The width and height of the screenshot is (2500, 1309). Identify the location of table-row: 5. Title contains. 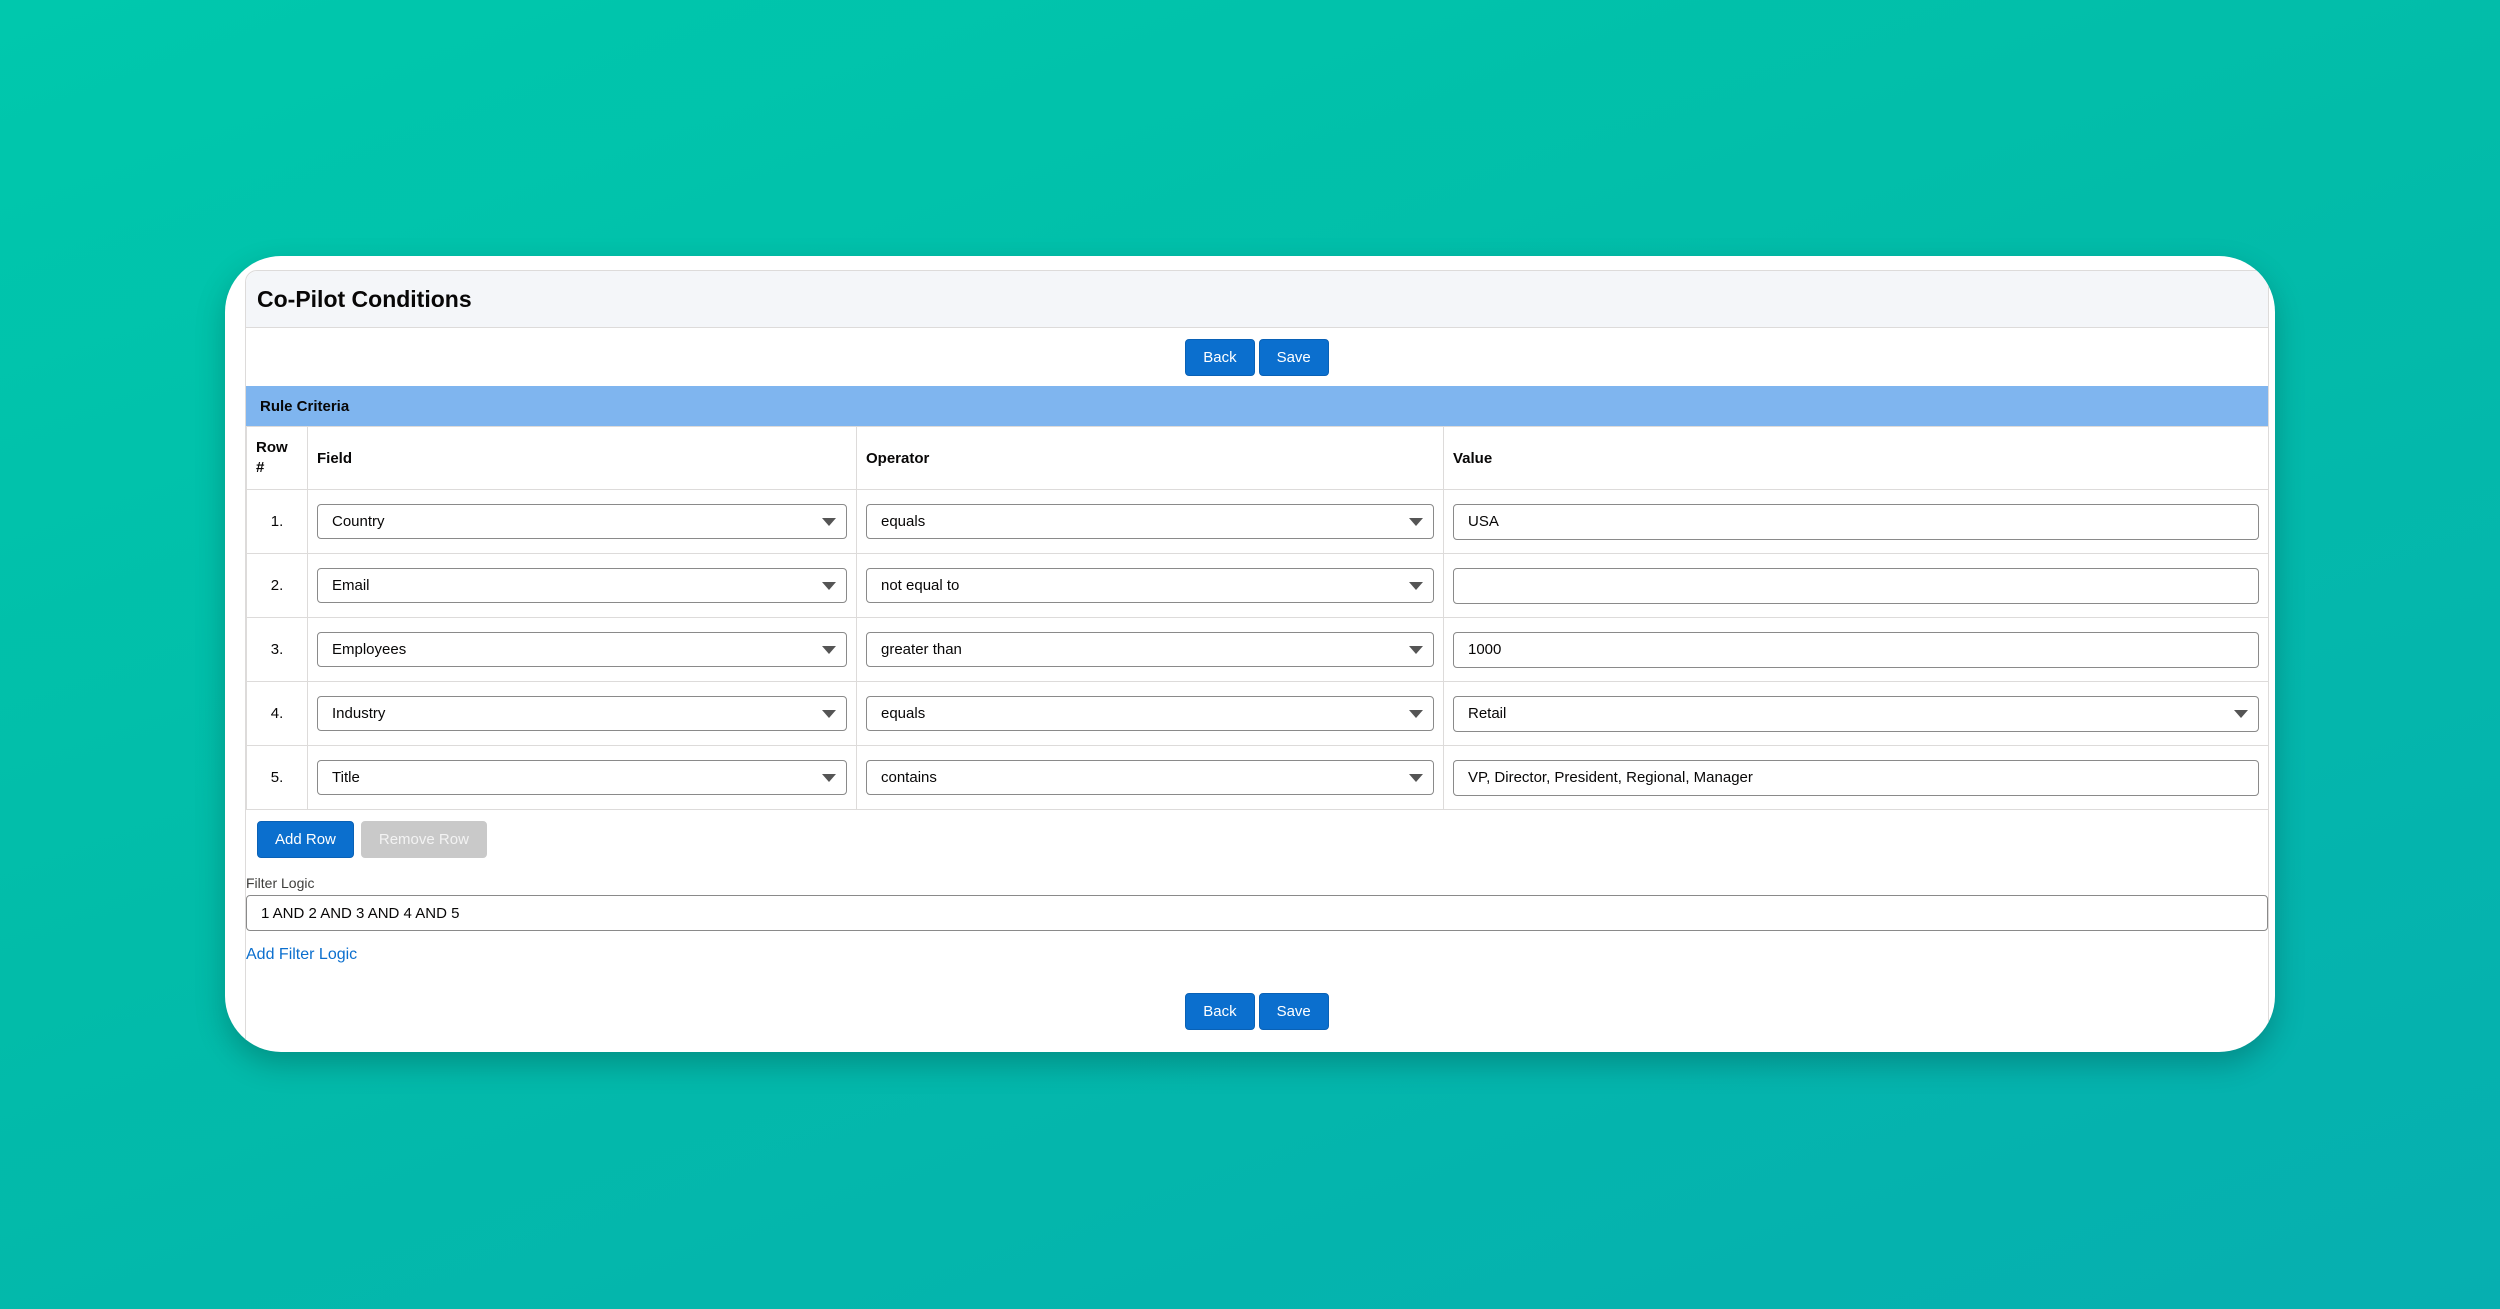
(1257, 777).